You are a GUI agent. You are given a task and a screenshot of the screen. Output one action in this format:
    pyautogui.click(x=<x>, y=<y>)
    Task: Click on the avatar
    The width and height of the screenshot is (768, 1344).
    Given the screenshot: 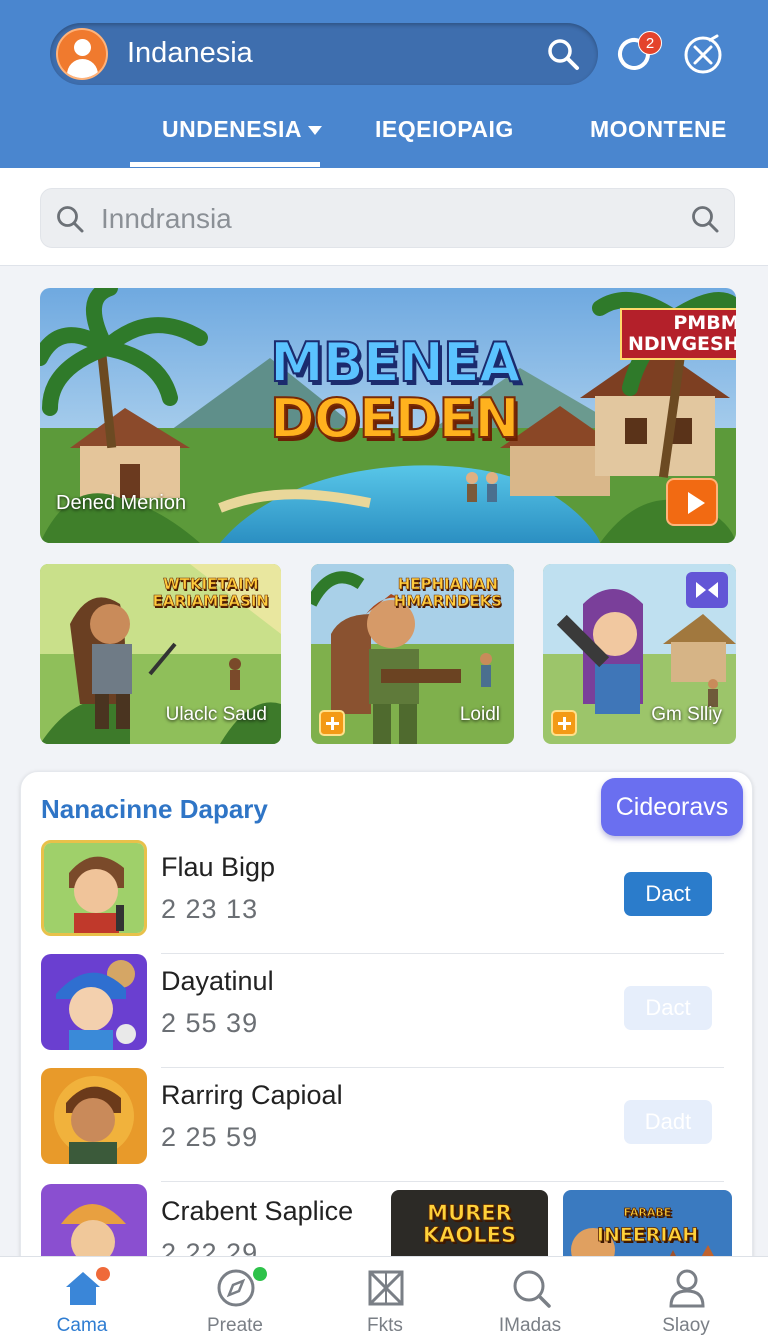 What is the action you would take?
    pyautogui.click(x=82, y=54)
    